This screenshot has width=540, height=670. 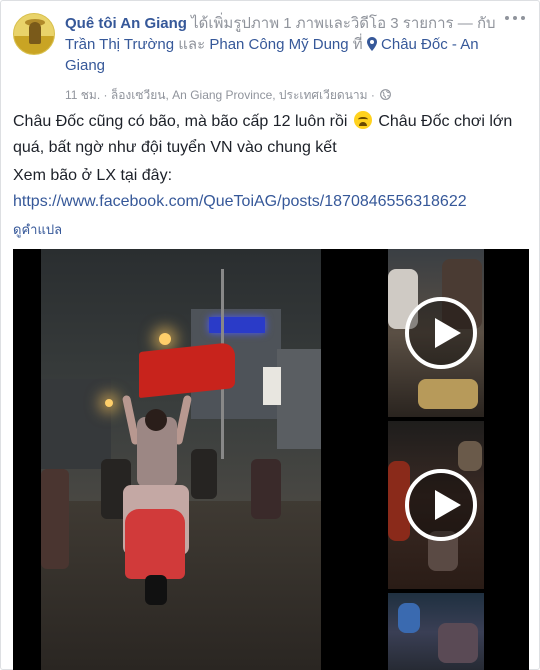 I want to click on with-prefix: — กับ, so click(x=476, y=23).